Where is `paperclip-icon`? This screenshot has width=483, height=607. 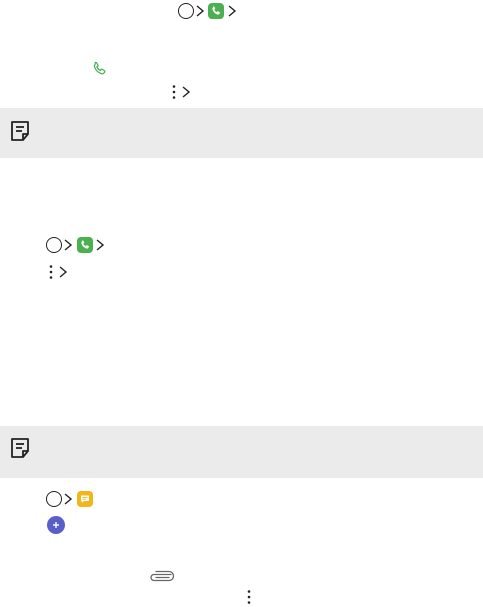
paperclip-icon is located at coordinates (161, 576).